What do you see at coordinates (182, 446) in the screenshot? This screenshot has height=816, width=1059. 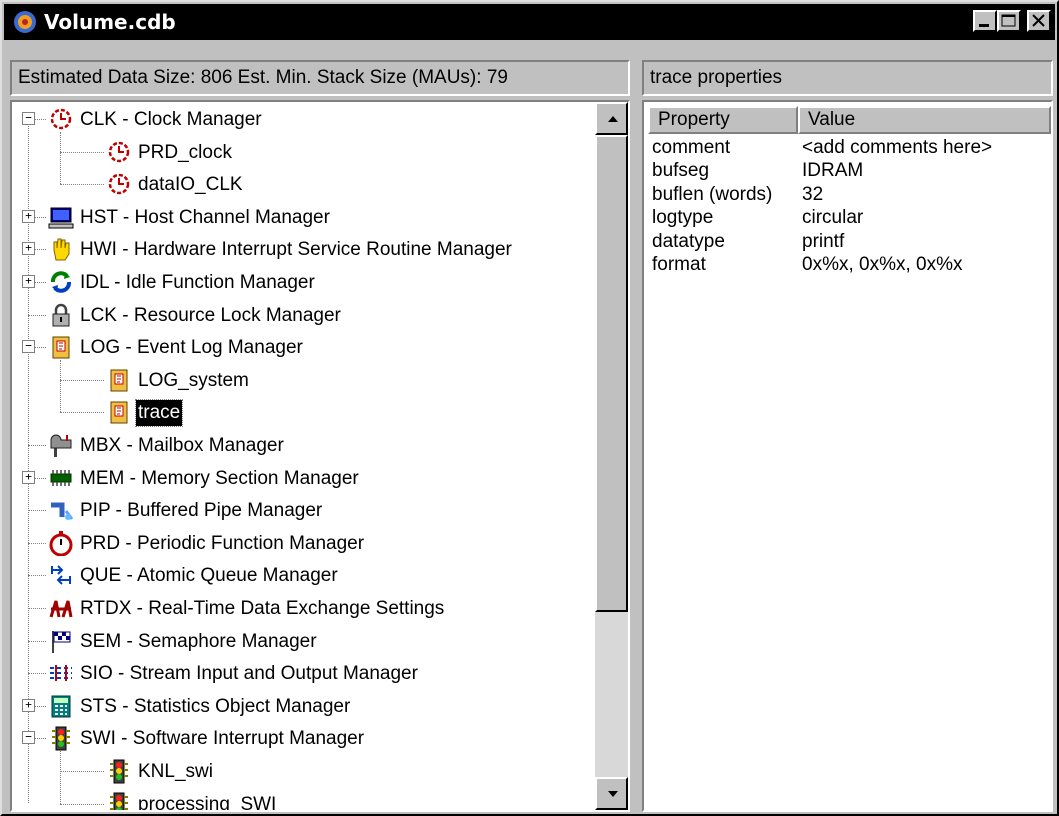 I see `tree-node-label: MBX - Mailbox Manager` at bounding box center [182, 446].